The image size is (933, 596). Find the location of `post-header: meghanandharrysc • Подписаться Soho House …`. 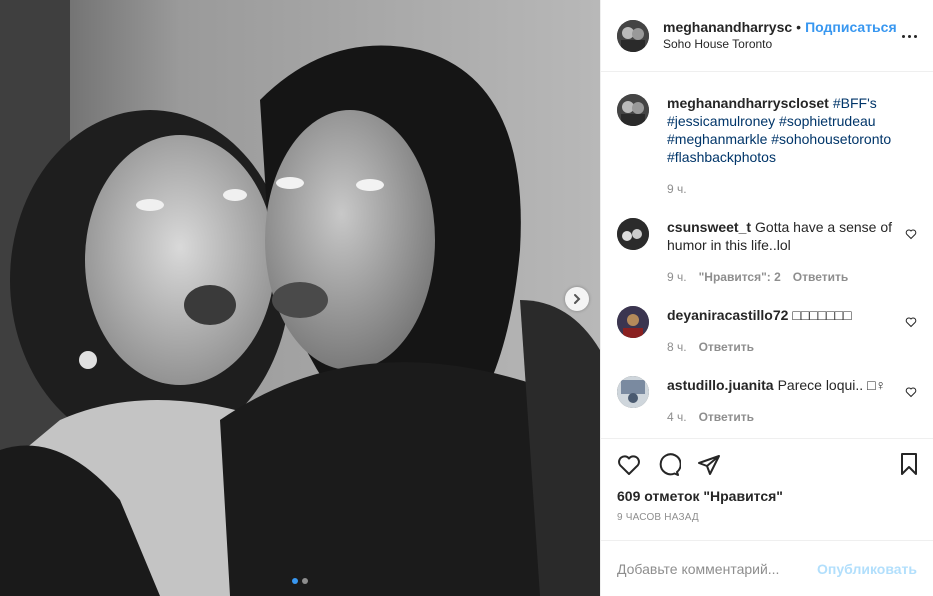

post-header: meghanandharrysc • Подписаться Soho House … is located at coordinates (767, 36).